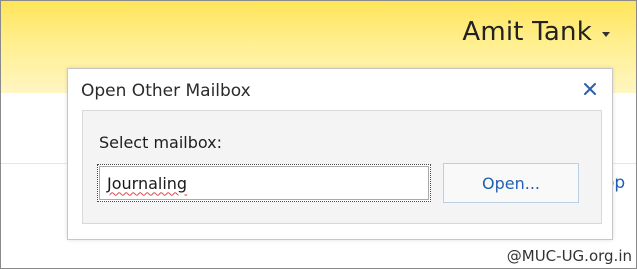 Image resolution: width=637 pixels, height=269 pixels. I want to click on close-button, so click(590, 89).